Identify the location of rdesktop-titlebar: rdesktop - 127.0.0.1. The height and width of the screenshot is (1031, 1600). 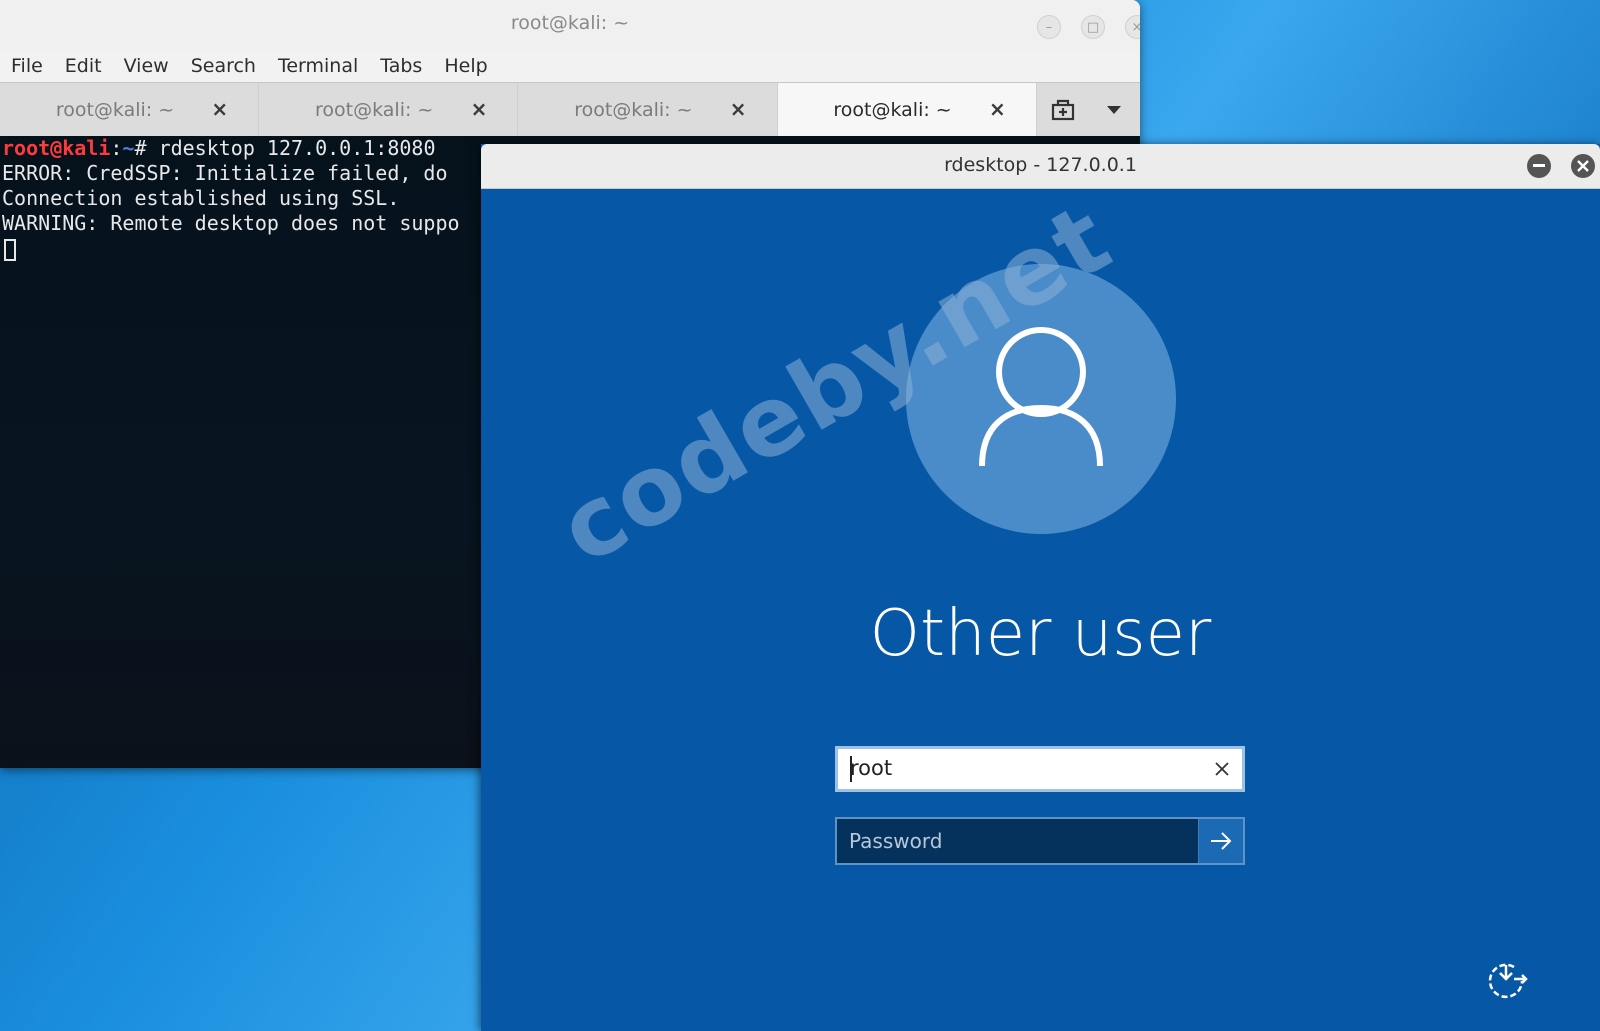
(1040, 166).